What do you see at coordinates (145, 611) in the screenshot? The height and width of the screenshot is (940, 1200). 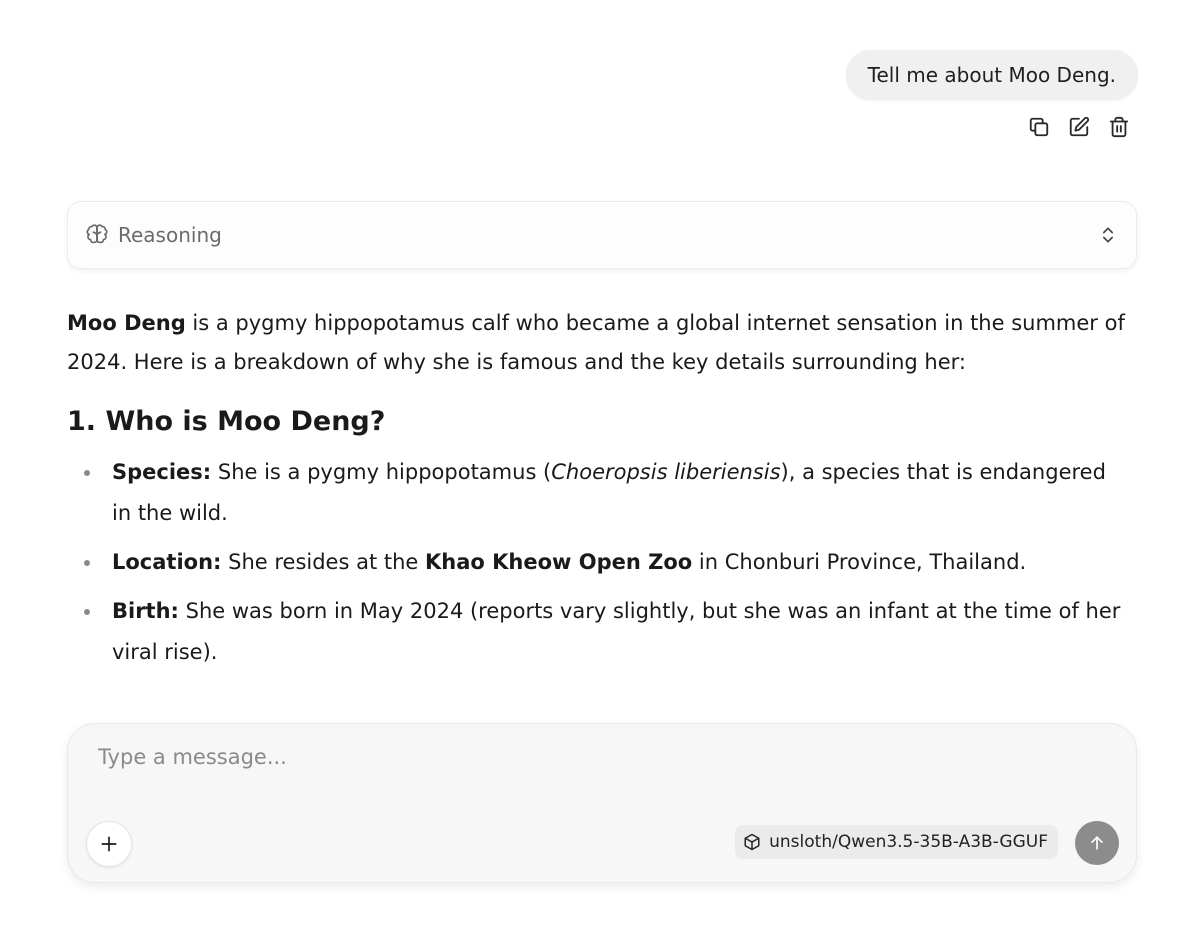 I see `birth-label: Birth:` at bounding box center [145, 611].